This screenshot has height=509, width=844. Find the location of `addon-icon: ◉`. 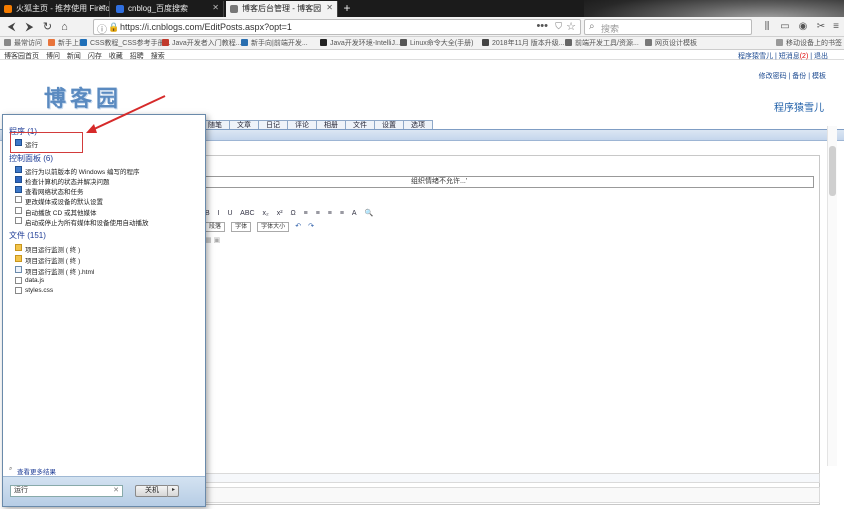

addon-icon: ◉ is located at coordinates (803, 27).